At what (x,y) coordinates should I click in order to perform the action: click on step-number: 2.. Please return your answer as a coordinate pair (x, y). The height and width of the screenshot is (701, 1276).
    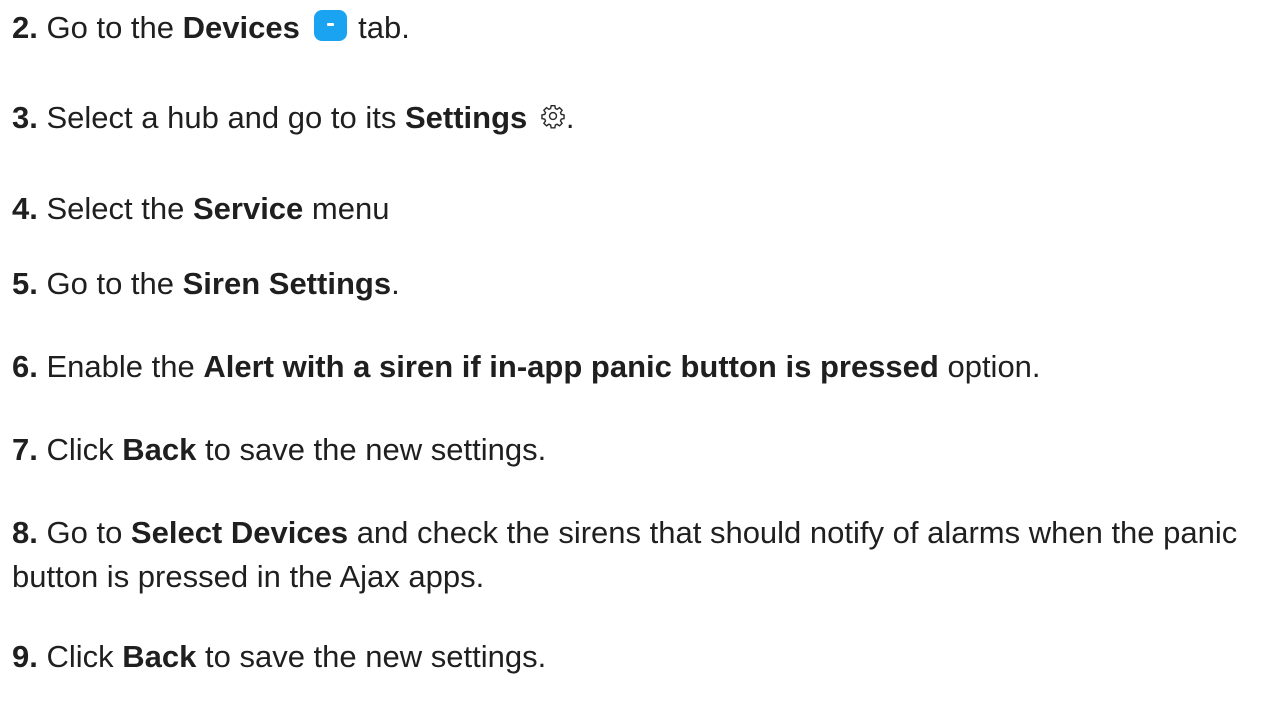
    Looking at the image, I should click on (25, 27).